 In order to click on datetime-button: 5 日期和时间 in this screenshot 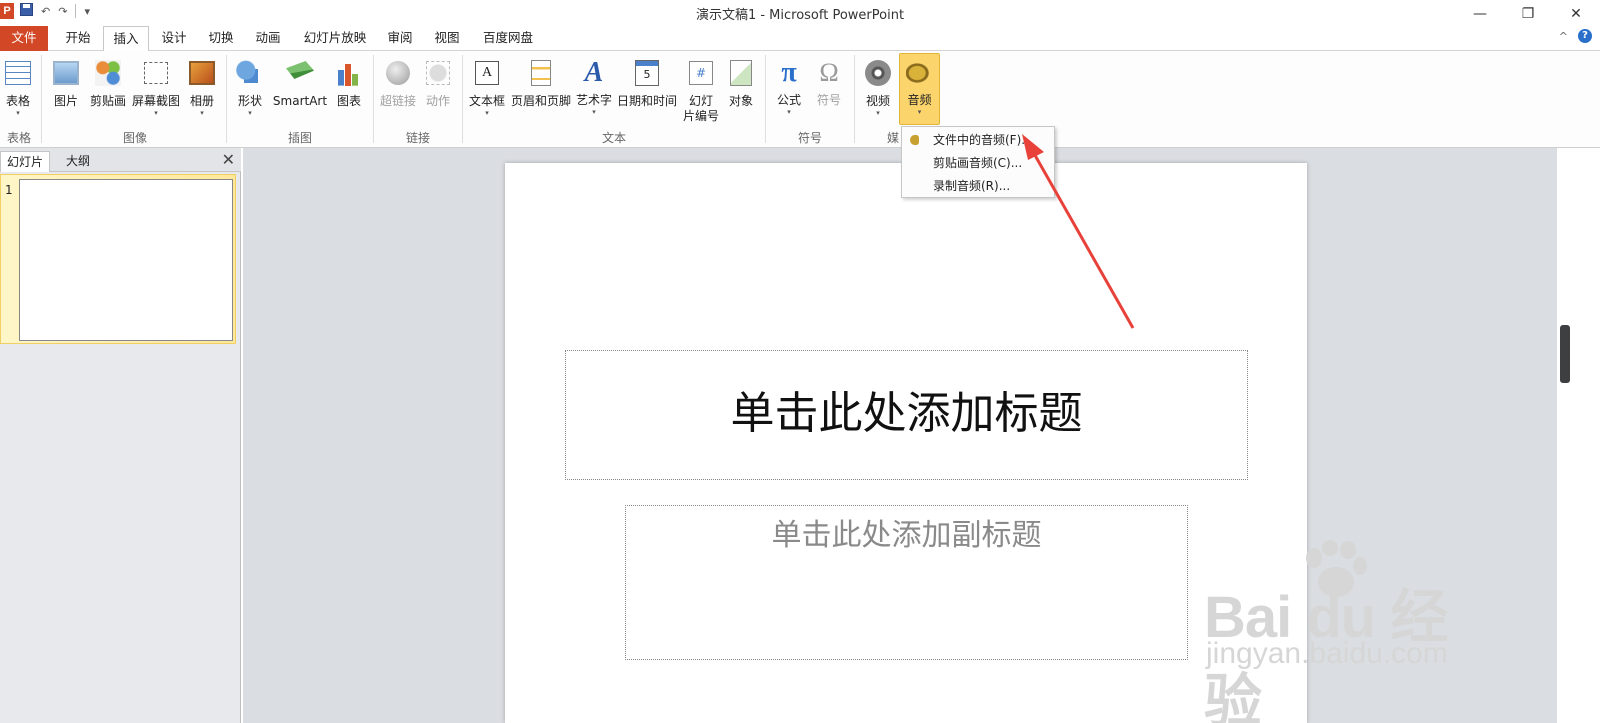, I will do `click(647, 82)`.